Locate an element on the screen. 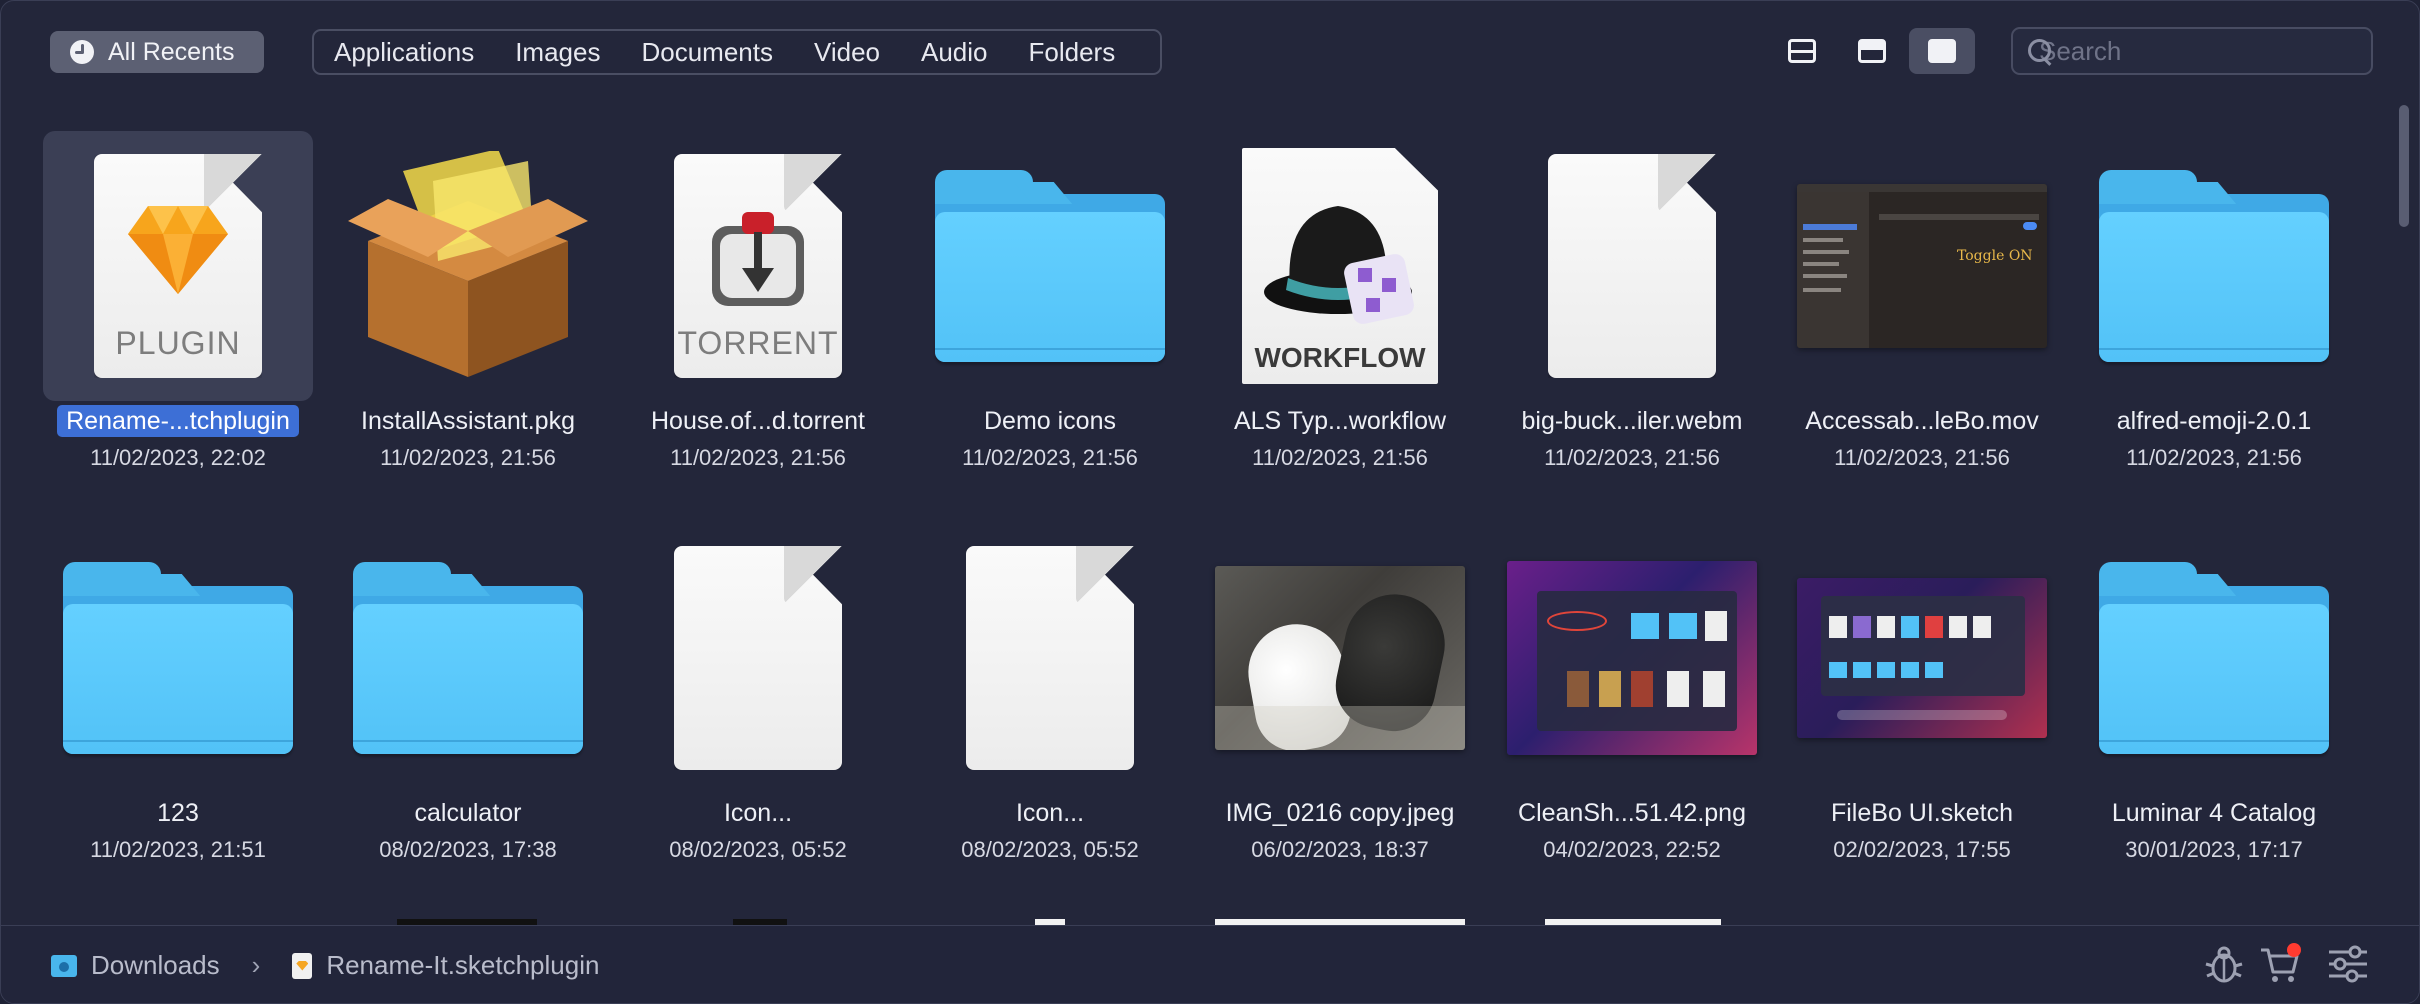 The height and width of the screenshot is (1004, 2420). file-thumbnail: TORRENT is located at coordinates (758, 266).